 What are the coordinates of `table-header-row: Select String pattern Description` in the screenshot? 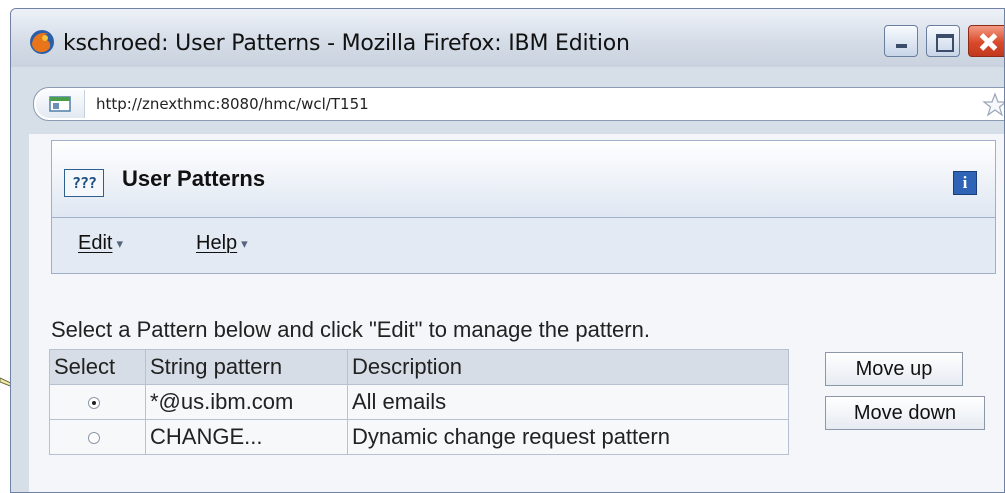 It's located at (419, 367).